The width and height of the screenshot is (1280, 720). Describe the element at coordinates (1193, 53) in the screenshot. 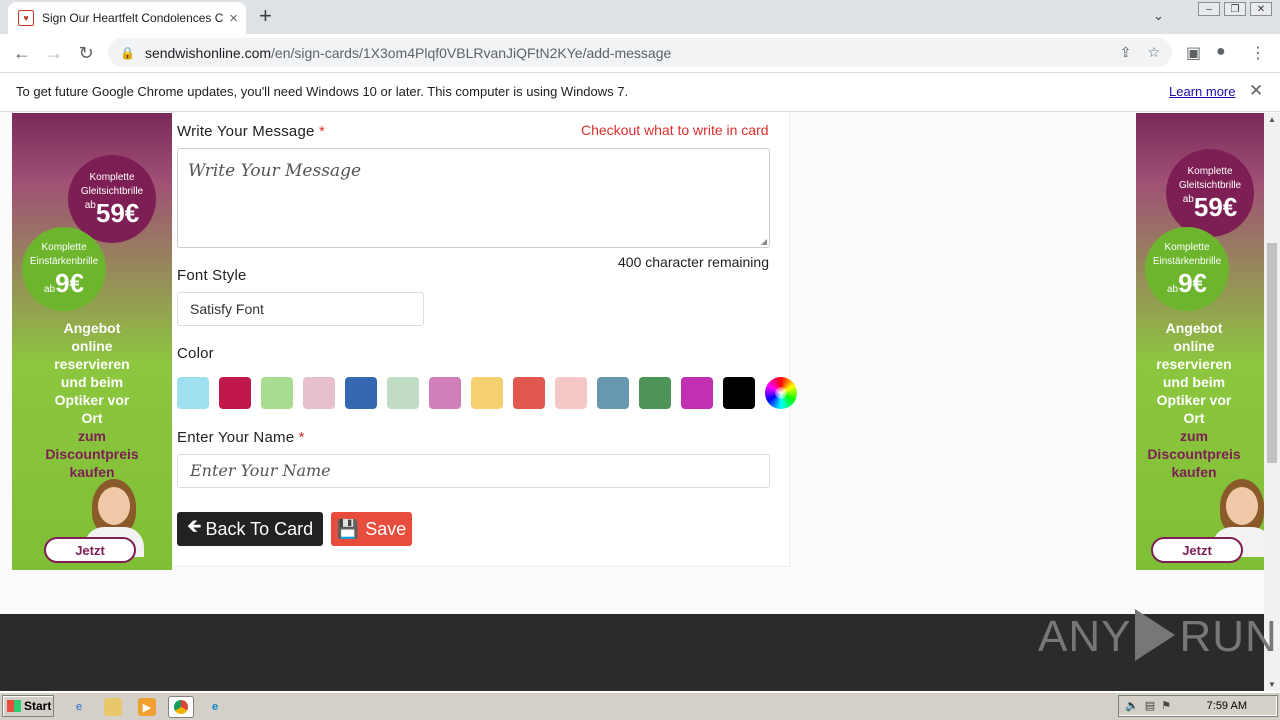

I see `side-panel-icon: ▣` at that location.